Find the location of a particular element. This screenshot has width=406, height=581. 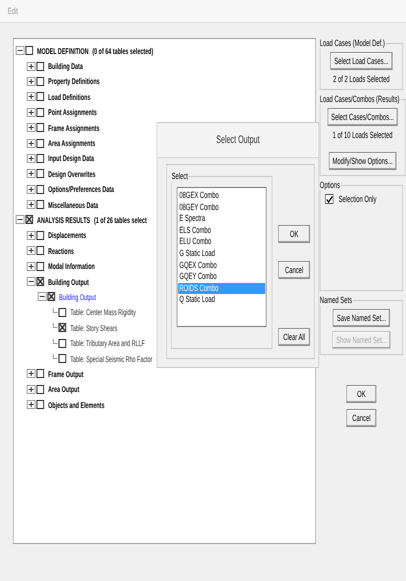

tree-item: Design Overwrites is located at coordinates (72, 173).